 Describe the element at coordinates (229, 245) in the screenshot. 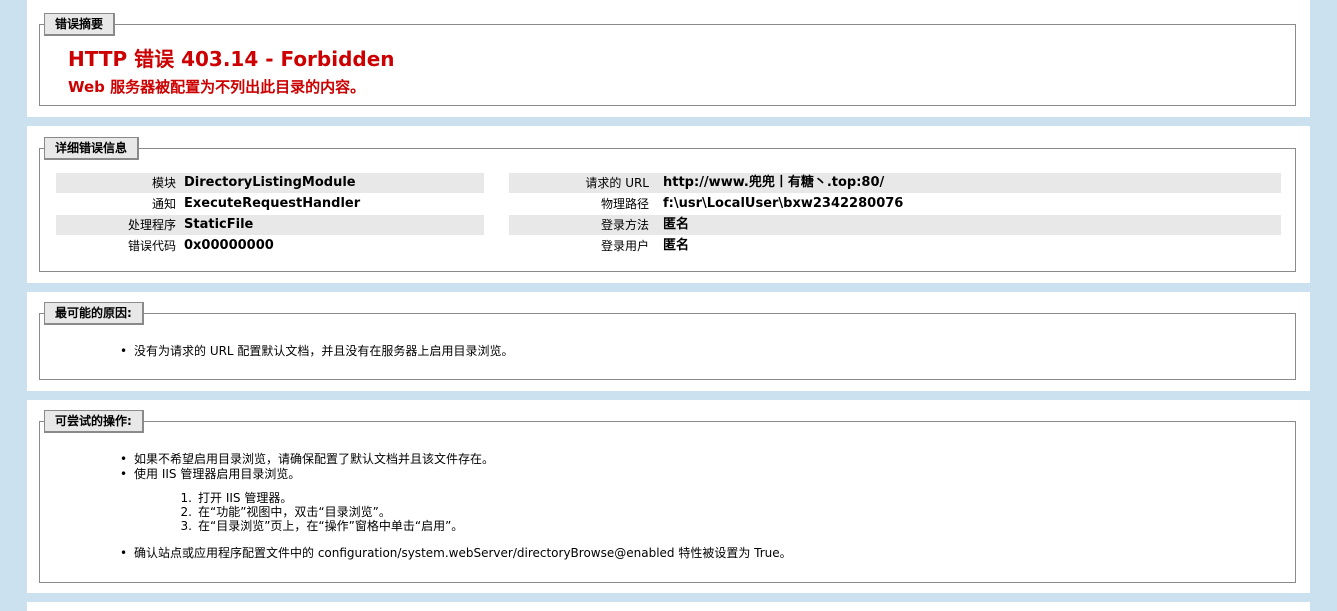

I see `detail-value: 0x00000000` at that location.